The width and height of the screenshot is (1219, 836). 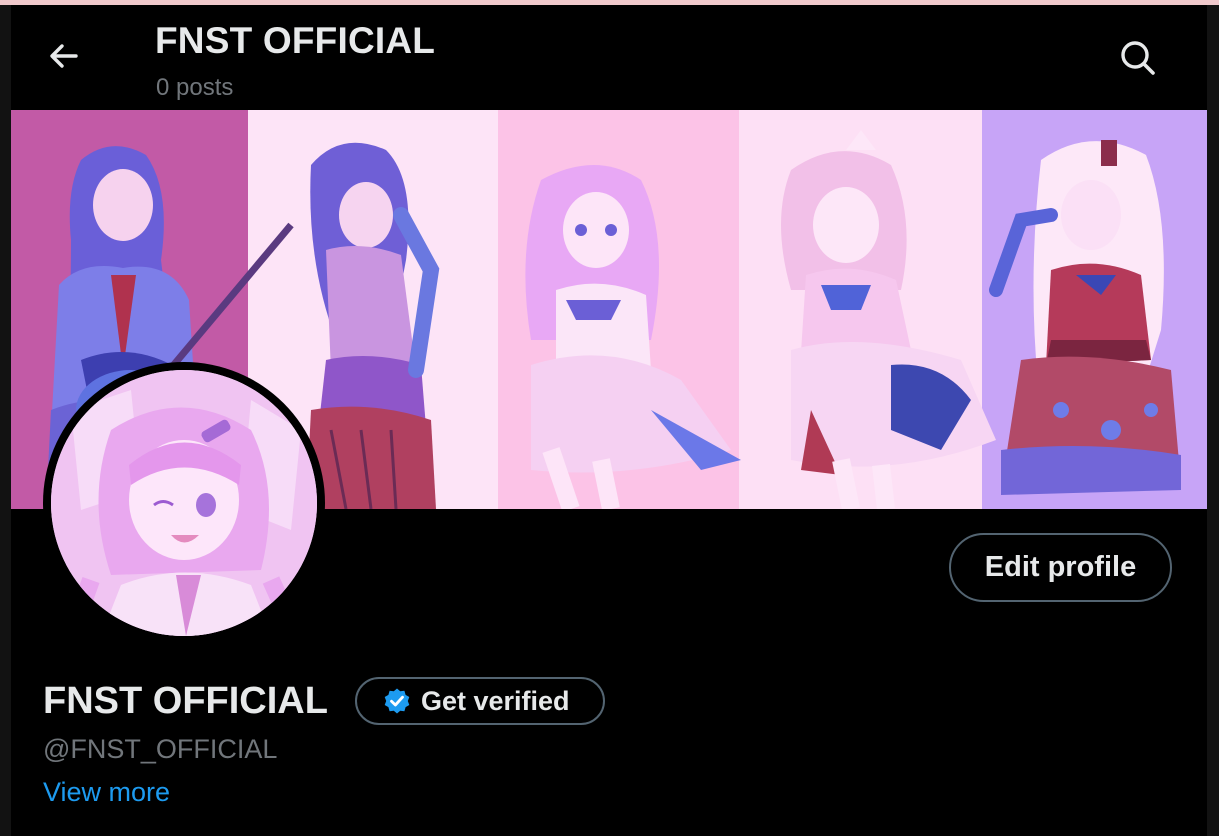 I want to click on search-button, so click(x=1138, y=58).